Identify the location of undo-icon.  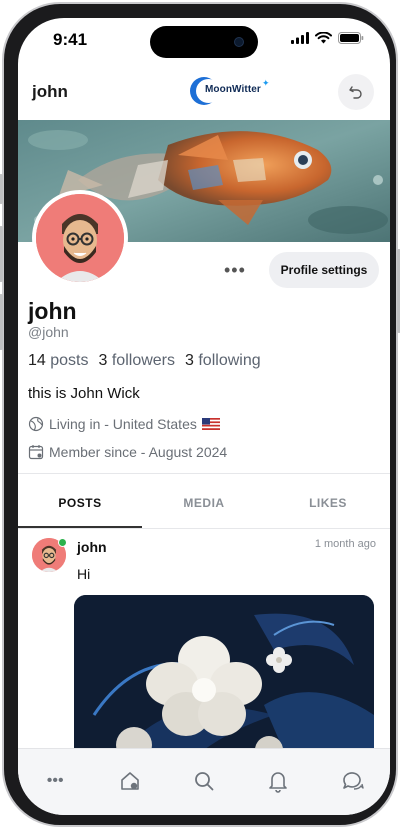
(355, 92).